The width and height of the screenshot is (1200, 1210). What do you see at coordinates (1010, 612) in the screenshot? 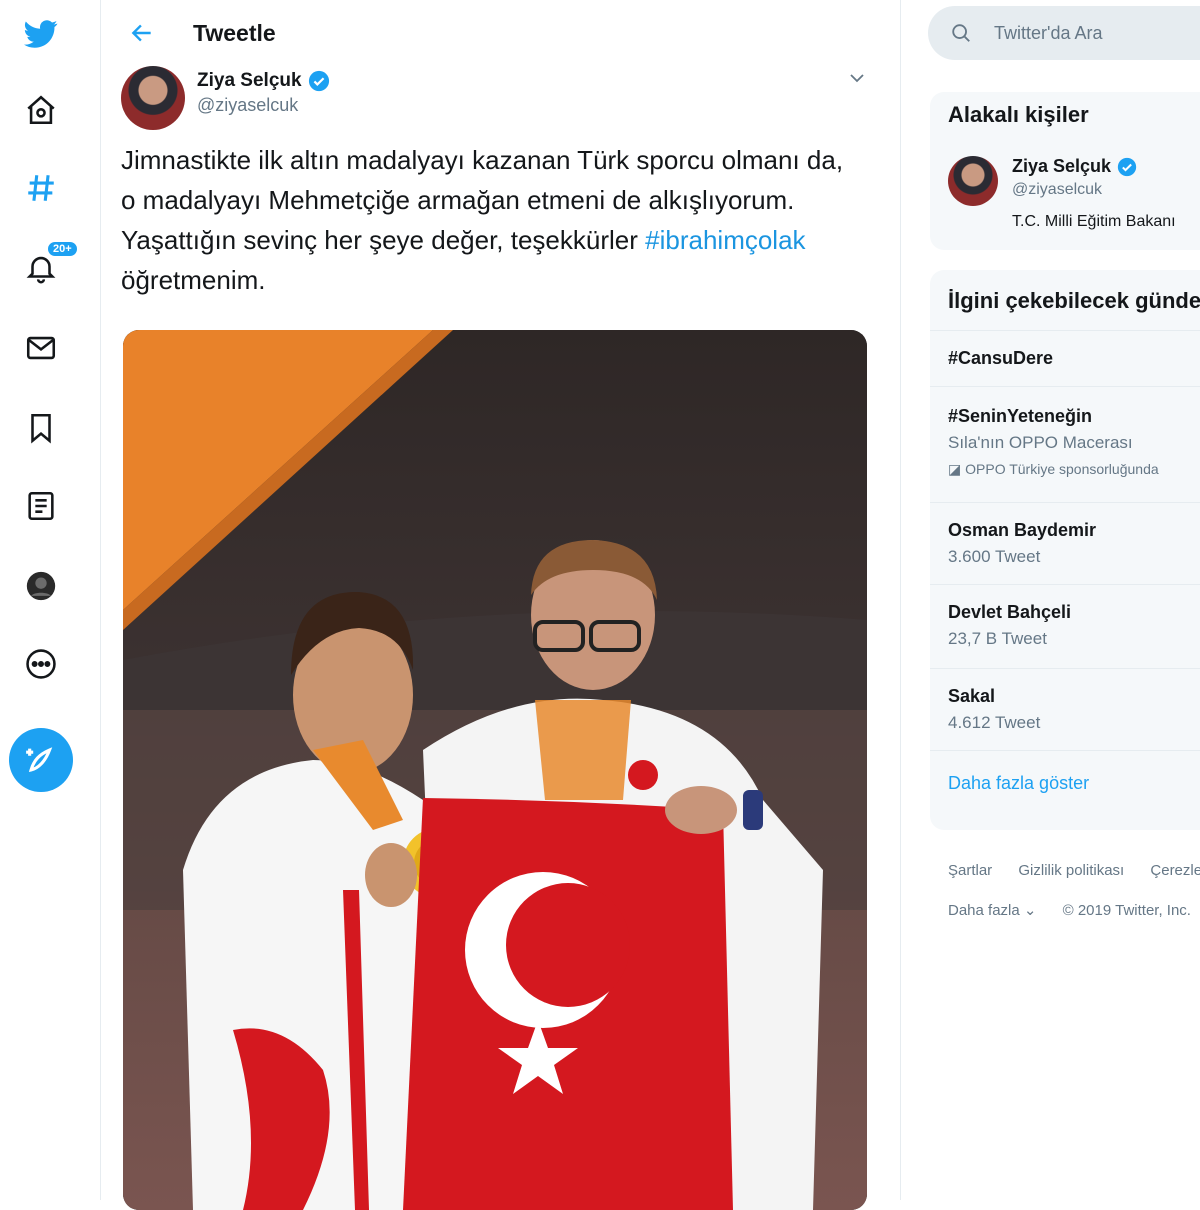
I see `trend-name: Devlet Bahçeli` at bounding box center [1010, 612].